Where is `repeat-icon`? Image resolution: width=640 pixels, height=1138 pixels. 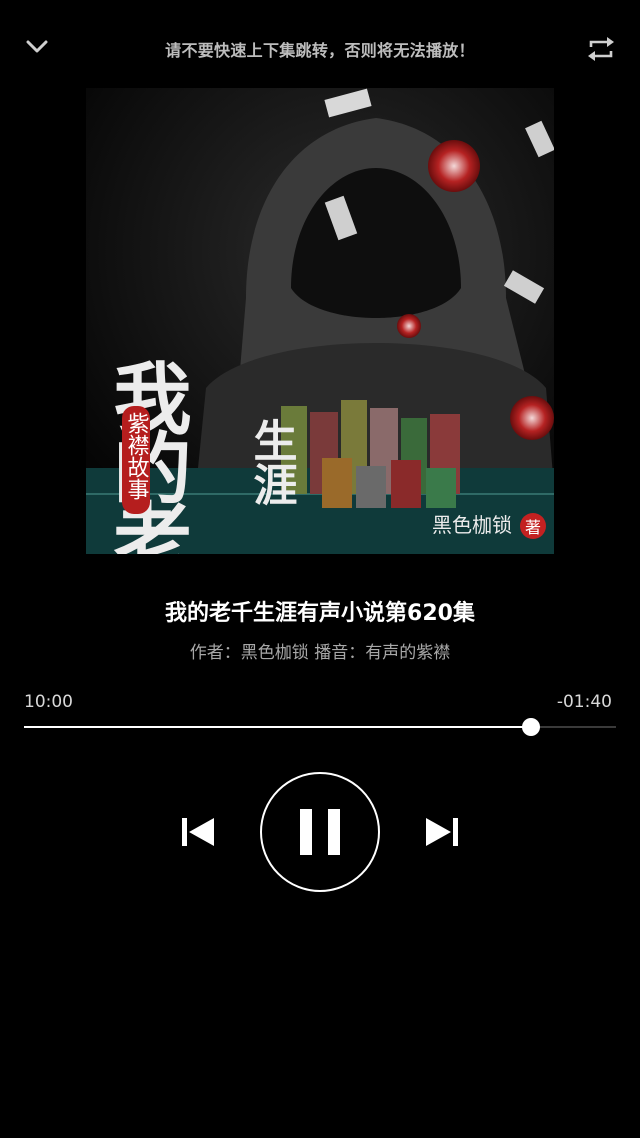 repeat-icon is located at coordinates (601, 49).